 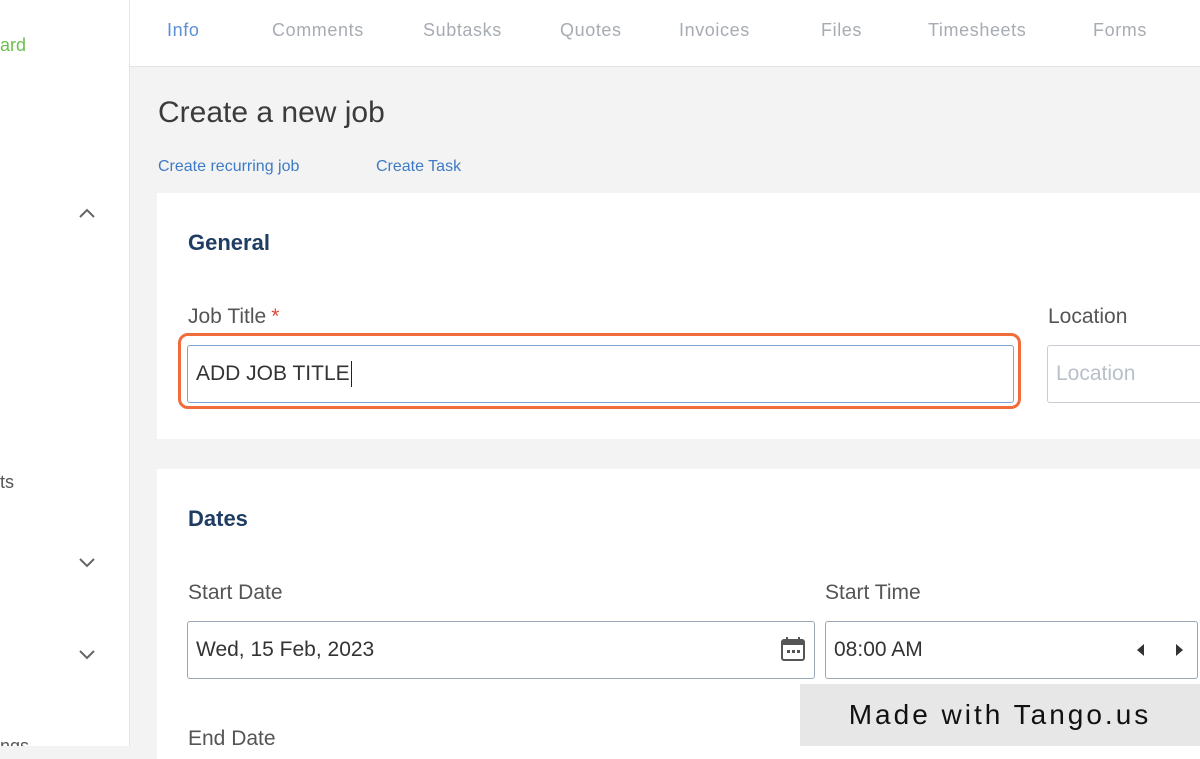 I want to click on start-time-value: 08:00 AM, so click(x=878, y=649).